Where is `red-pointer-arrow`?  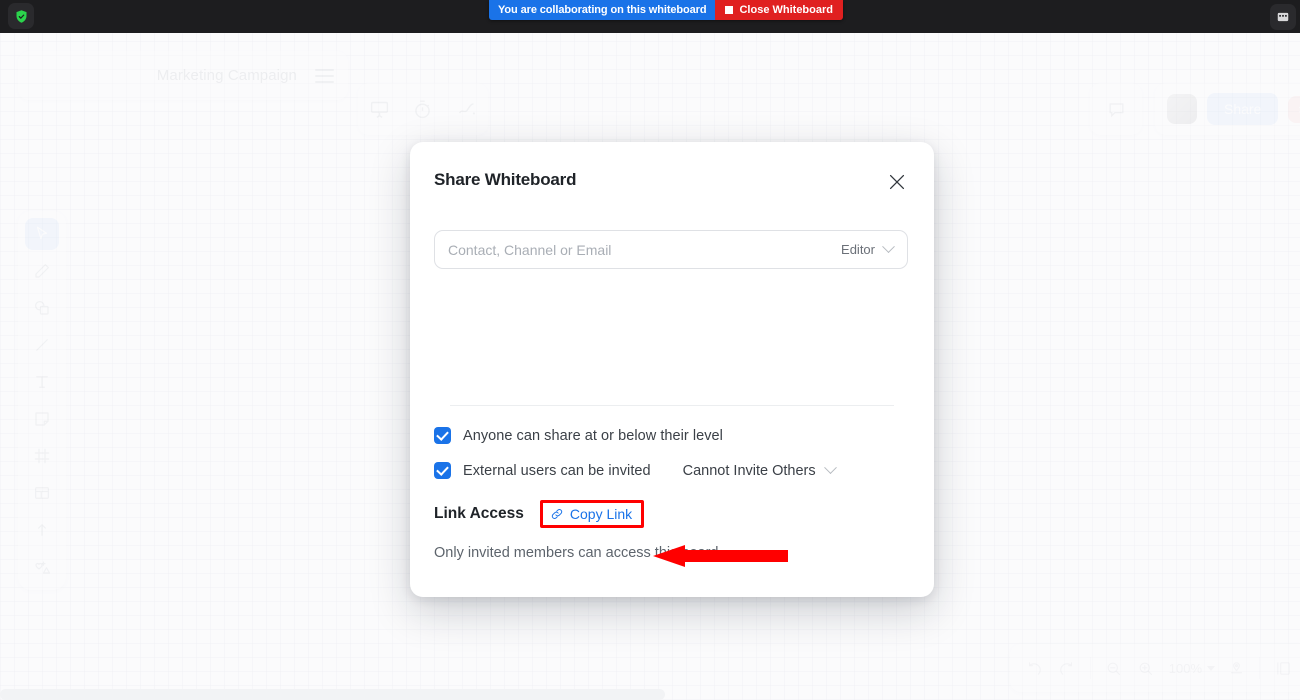 red-pointer-arrow is located at coordinates (720, 556).